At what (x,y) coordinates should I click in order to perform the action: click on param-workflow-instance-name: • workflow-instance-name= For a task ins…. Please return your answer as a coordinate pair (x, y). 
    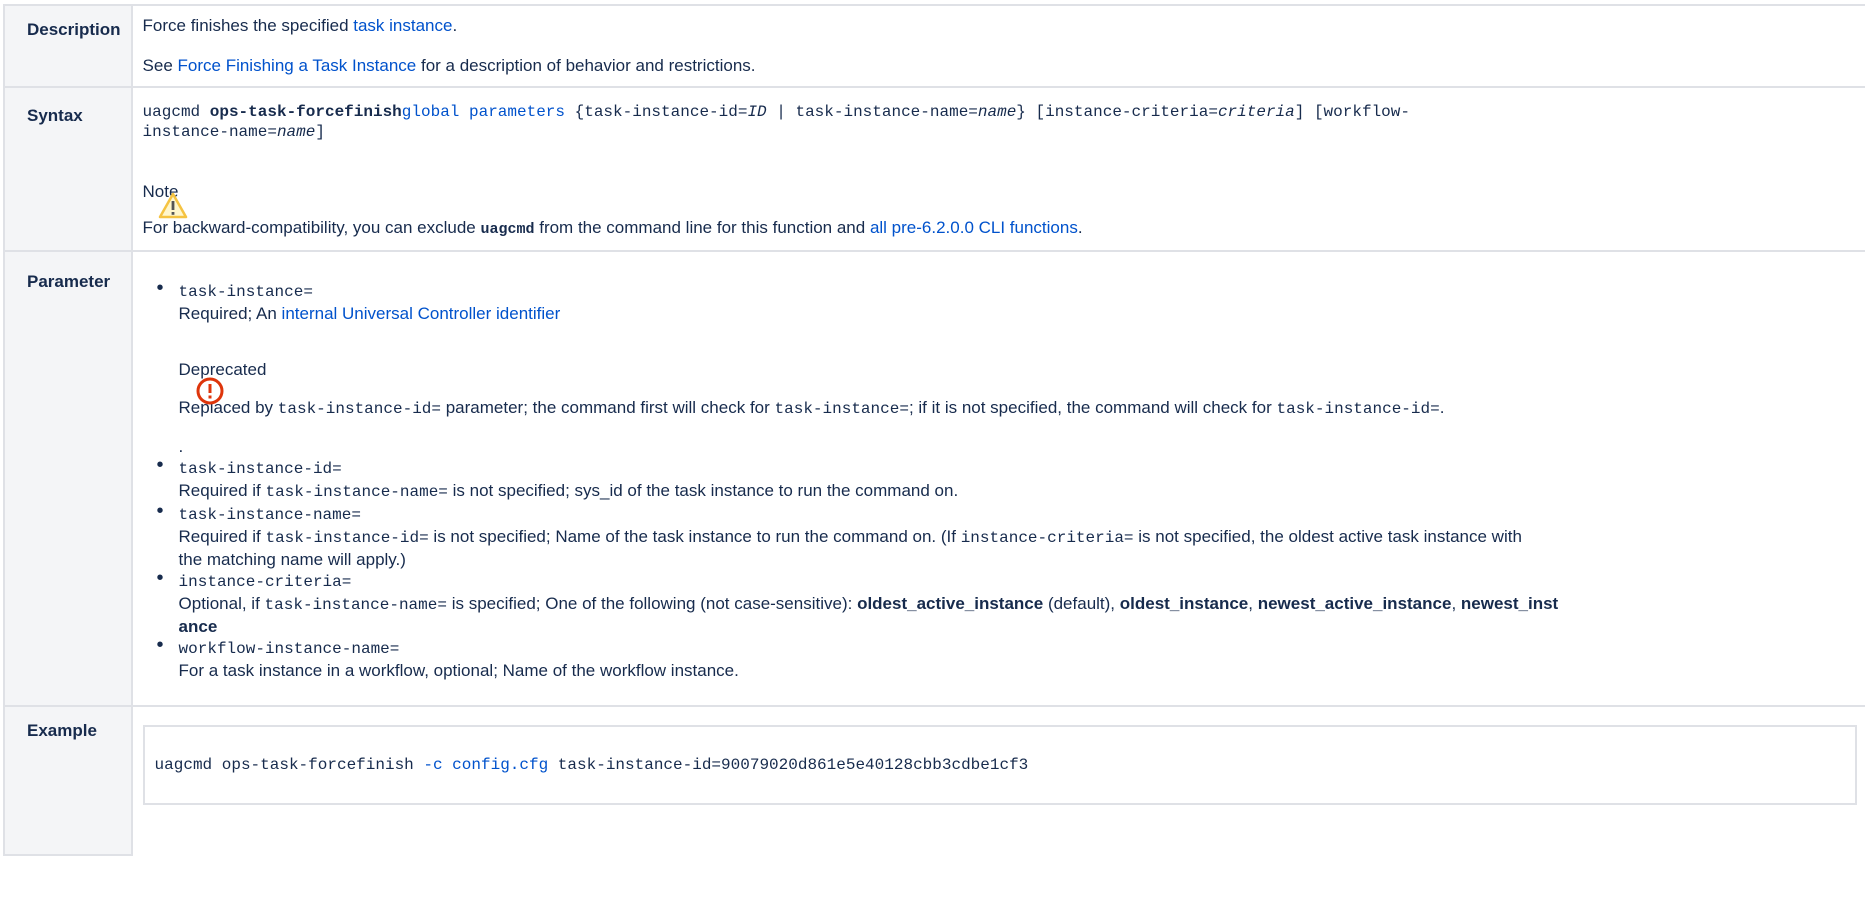
    Looking at the image, I should click on (447, 657).